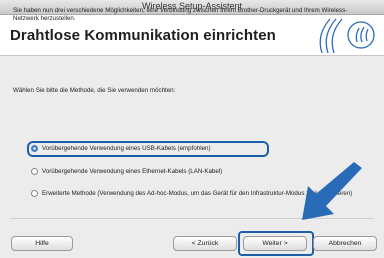 This screenshot has width=384, height=258. I want to click on back-button: < Zurück, so click(205, 243).